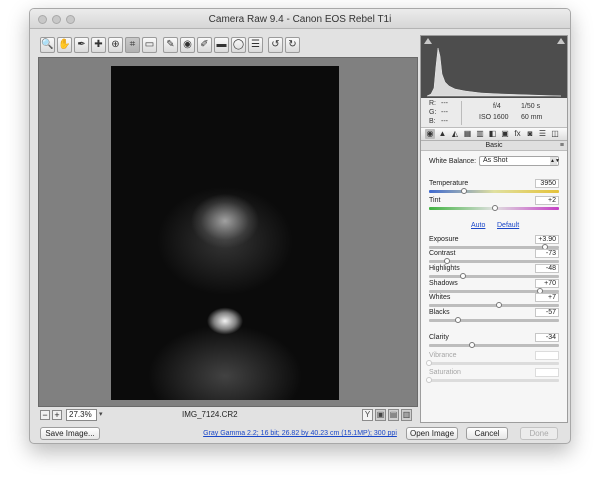  I want to click on panel-tabs: ◉ ▲ ◭ ▦ ▥ ◧ ▣ fx ◙ ☰ ◫, so click(494, 134).